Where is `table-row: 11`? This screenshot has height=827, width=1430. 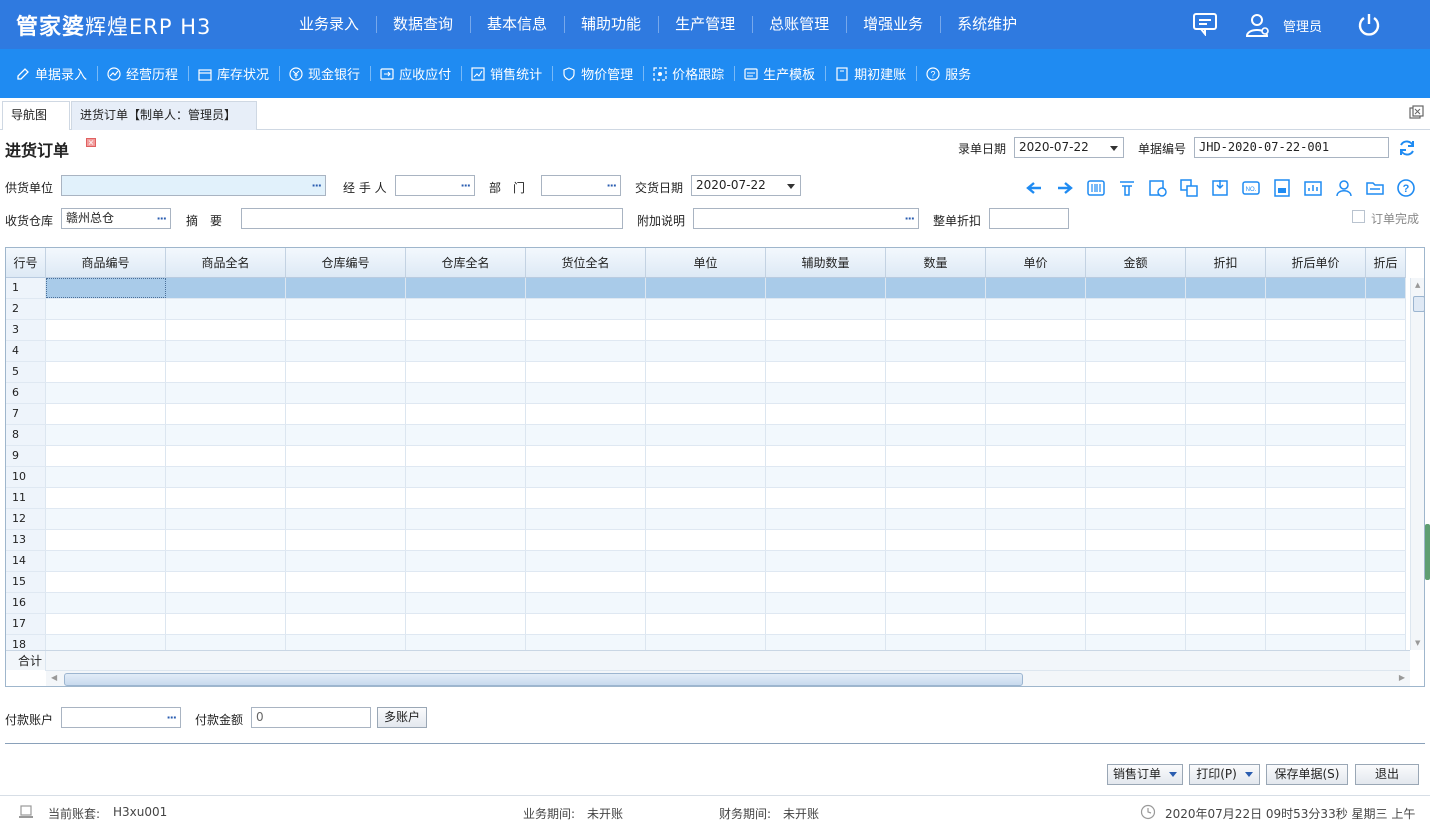
table-row: 11 is located at coordinates (706, 498).